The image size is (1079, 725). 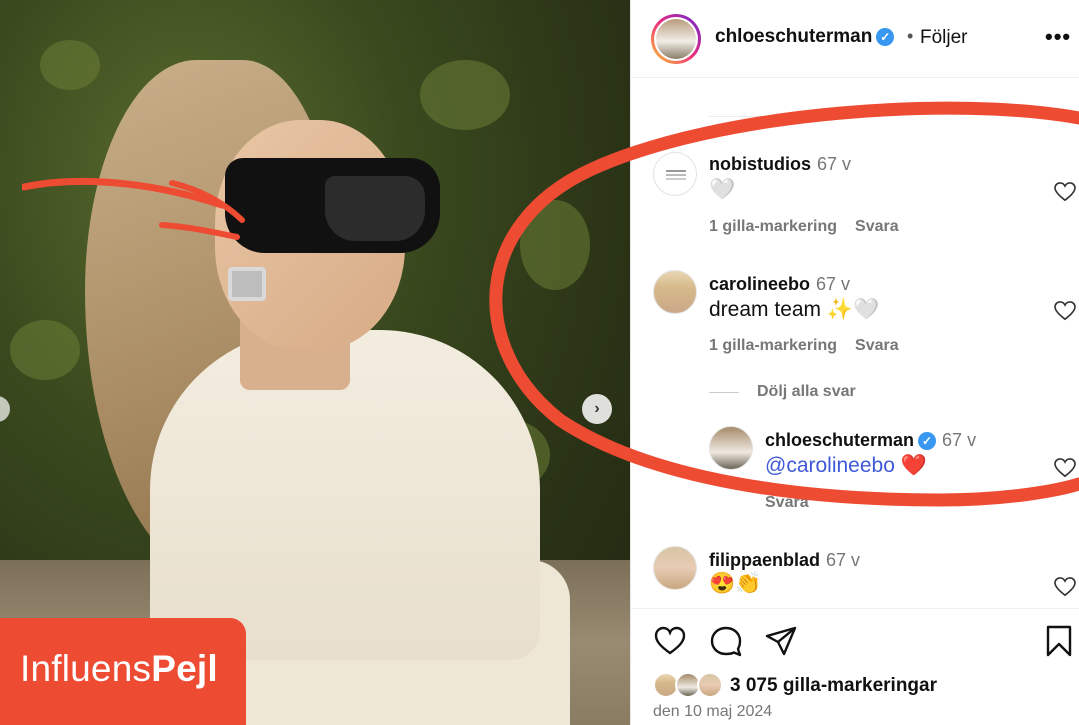 What do you see at coordinates (830, 465) in the screenshot?
I see `mention-link: @carolineebo` at bounding box center [830, 465].